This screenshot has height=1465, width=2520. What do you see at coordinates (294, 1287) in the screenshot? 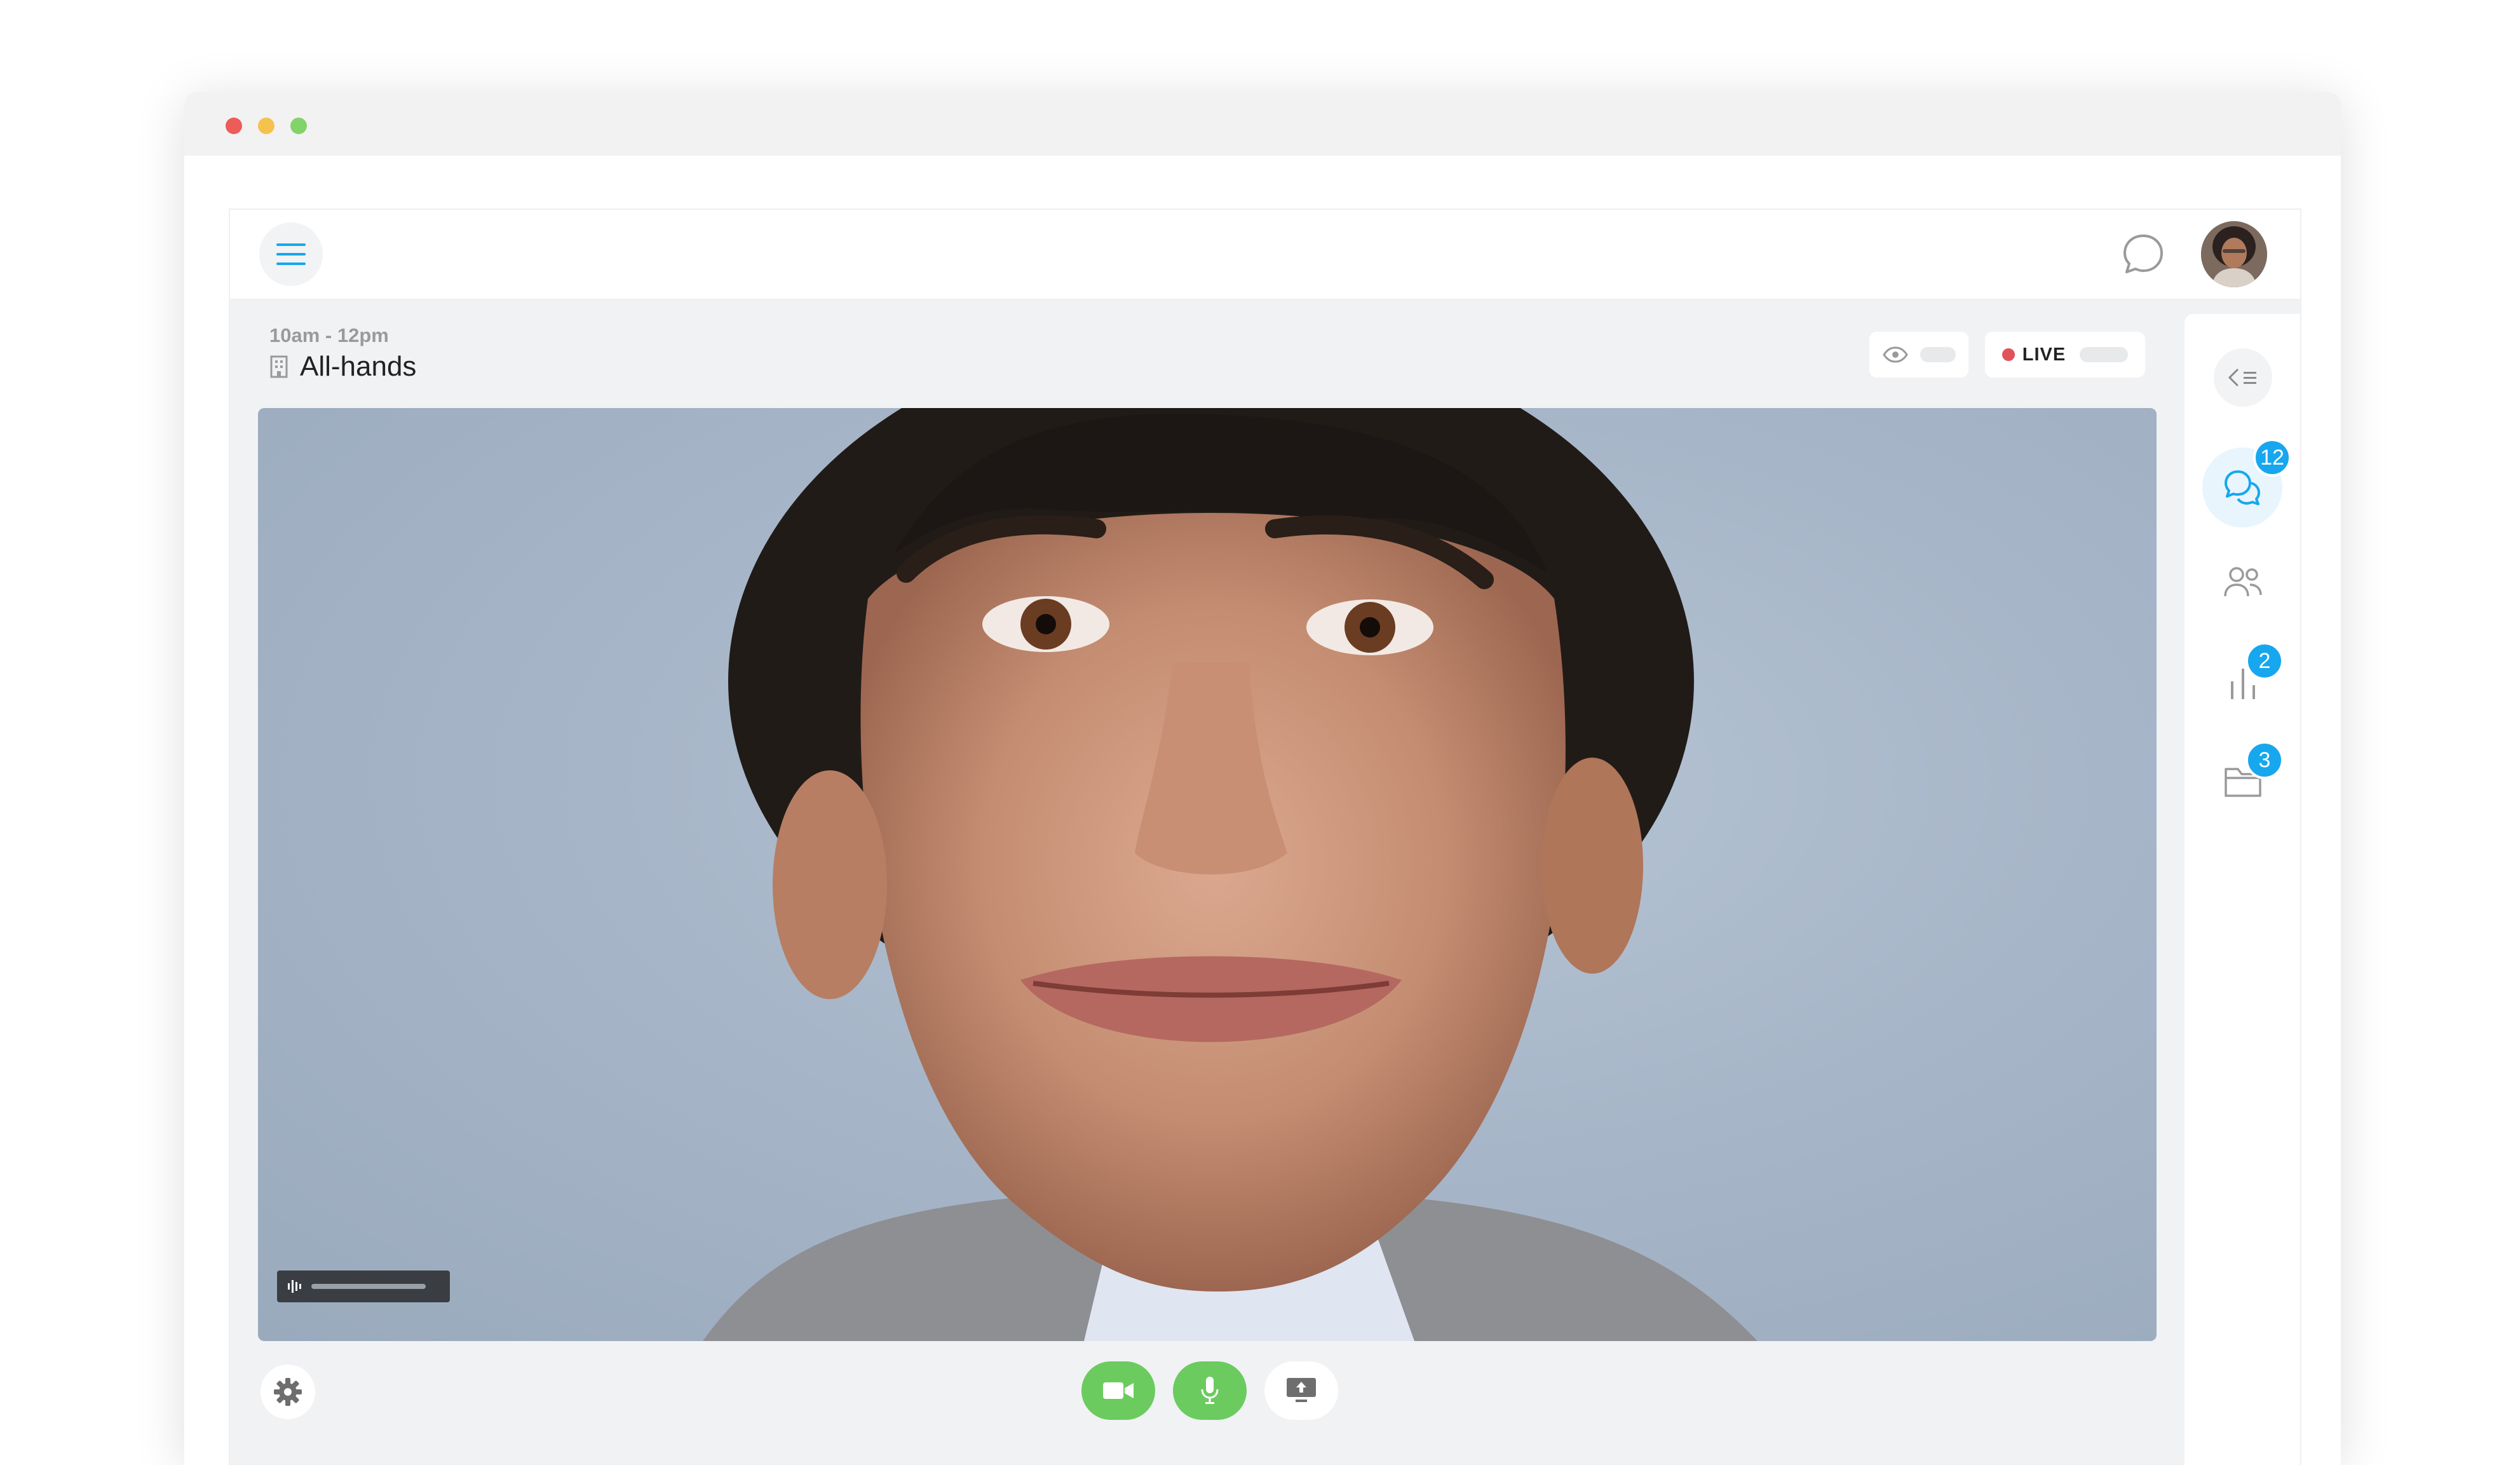
I see `audio-waveform-icon` at bounding box center [294, 1287].